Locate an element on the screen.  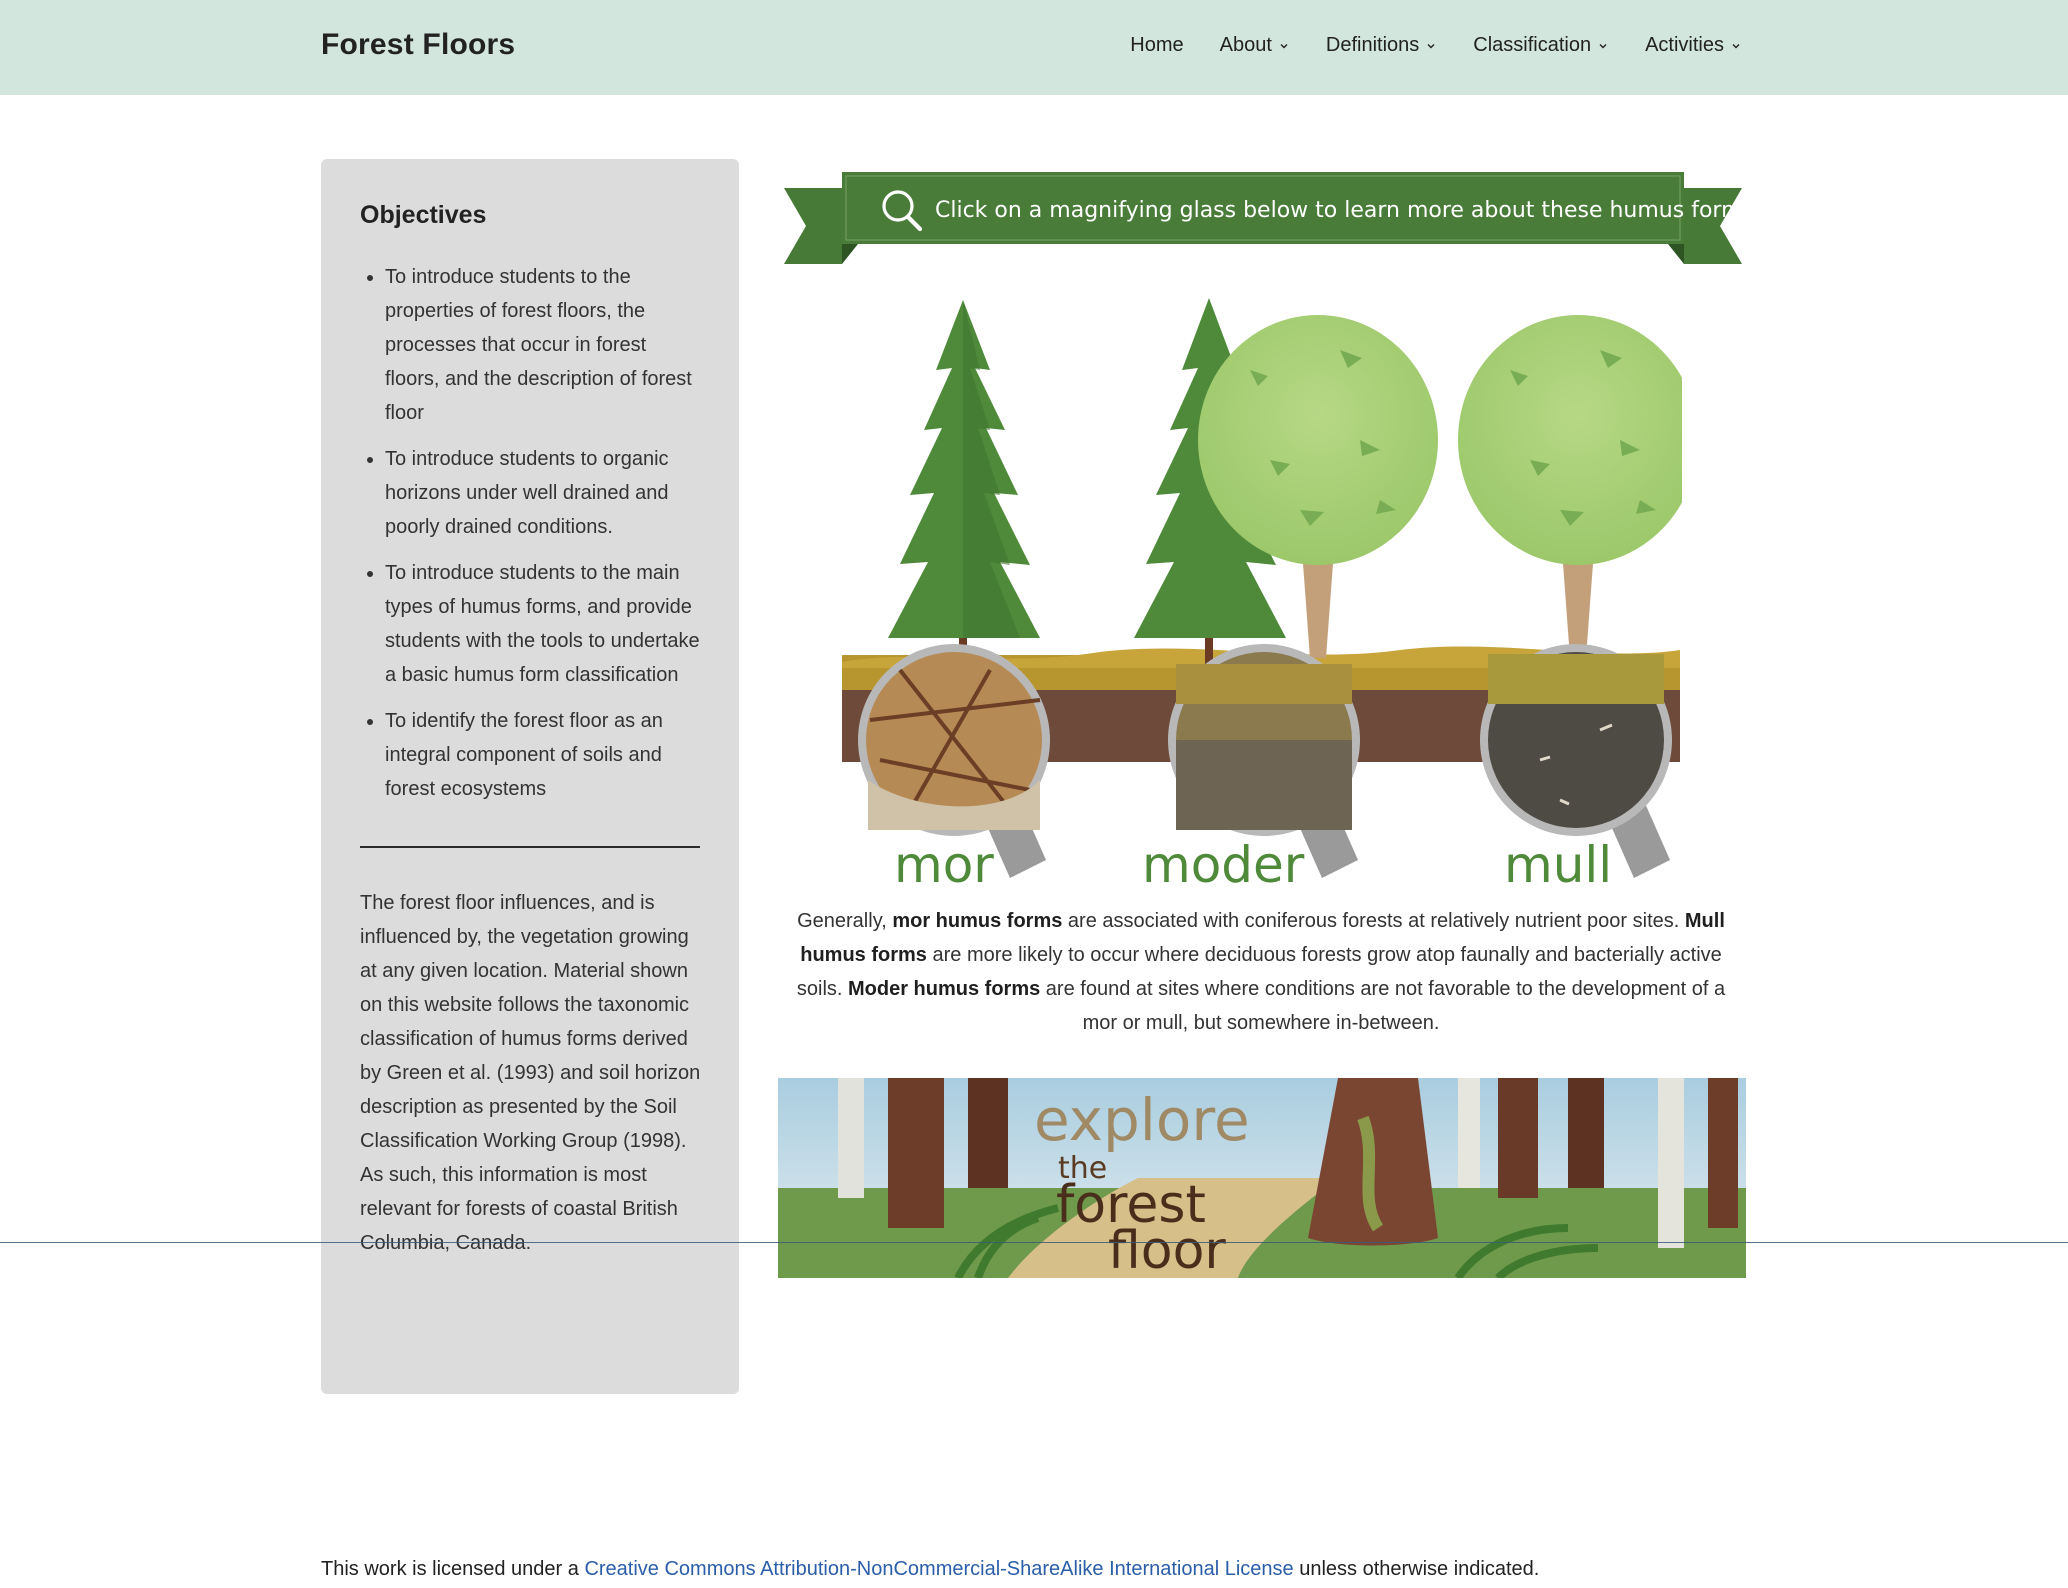
mull-label: mull is located at coordinates (1558, 865).